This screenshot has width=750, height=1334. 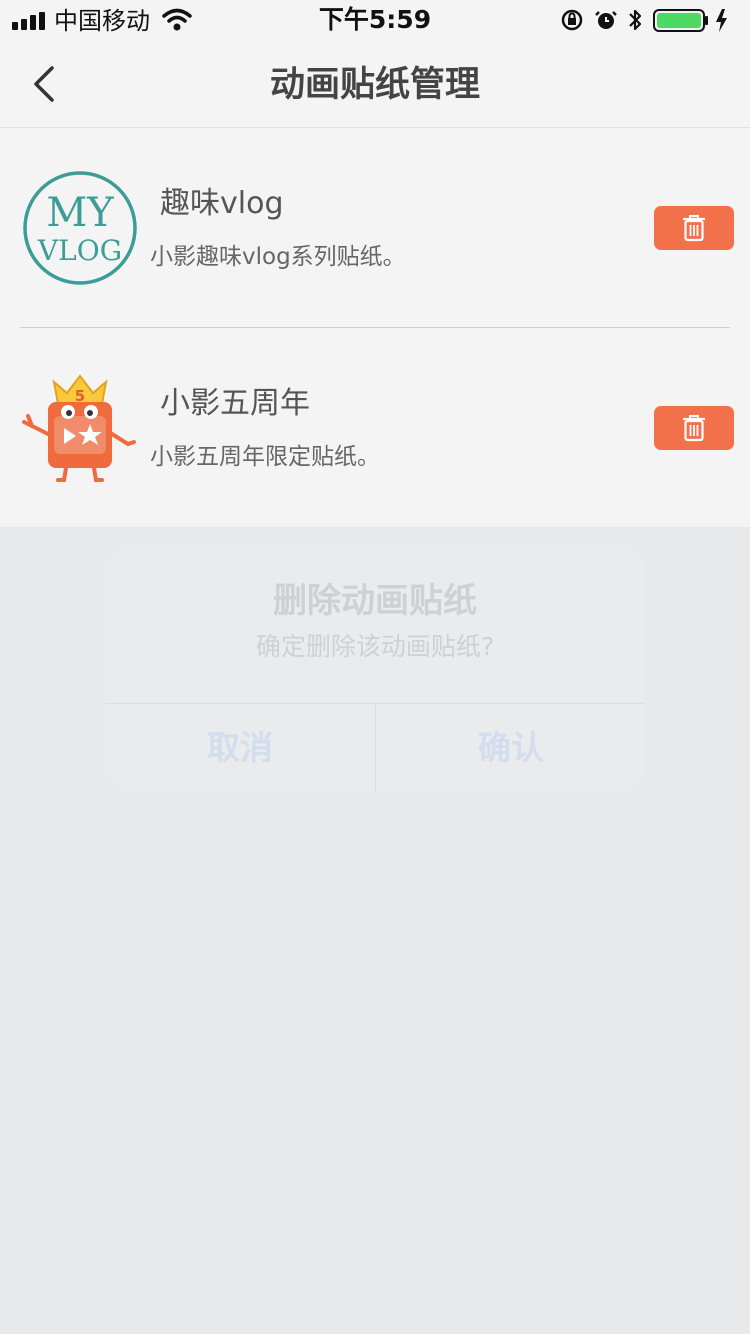 What do you see at coordinates (510, 747) in the screenshot?
I see `confirm-button: 确认` at bounding box center [510, 747].